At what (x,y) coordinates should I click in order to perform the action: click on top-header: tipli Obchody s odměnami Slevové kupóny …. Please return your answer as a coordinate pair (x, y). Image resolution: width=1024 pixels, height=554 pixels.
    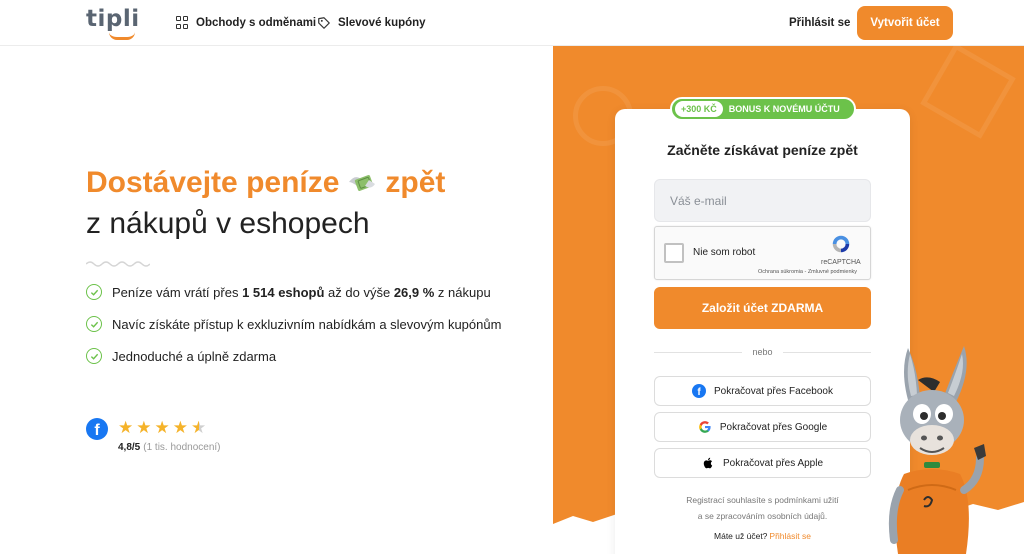
    Looking at the image, I should click on (512, 23).